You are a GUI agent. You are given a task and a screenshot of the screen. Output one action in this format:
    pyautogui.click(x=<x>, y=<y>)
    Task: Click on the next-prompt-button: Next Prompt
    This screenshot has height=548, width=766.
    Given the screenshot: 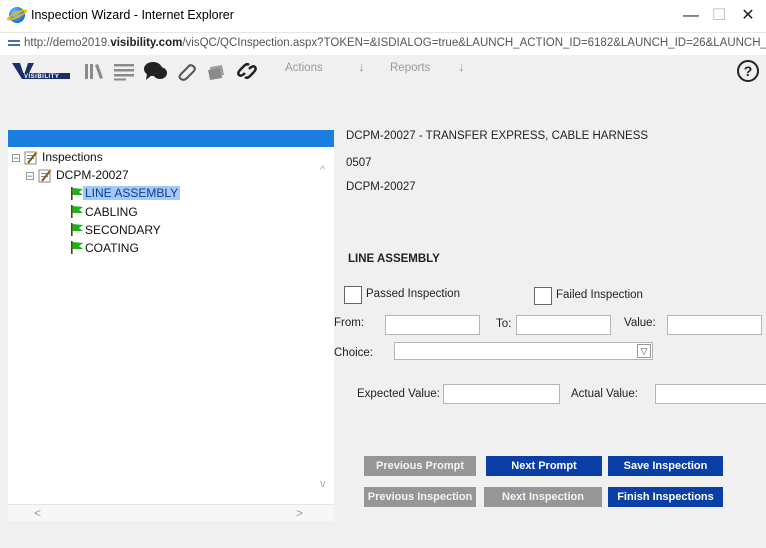 What is the action you would take?
    pyautogui.click(x=544, y=466)
    